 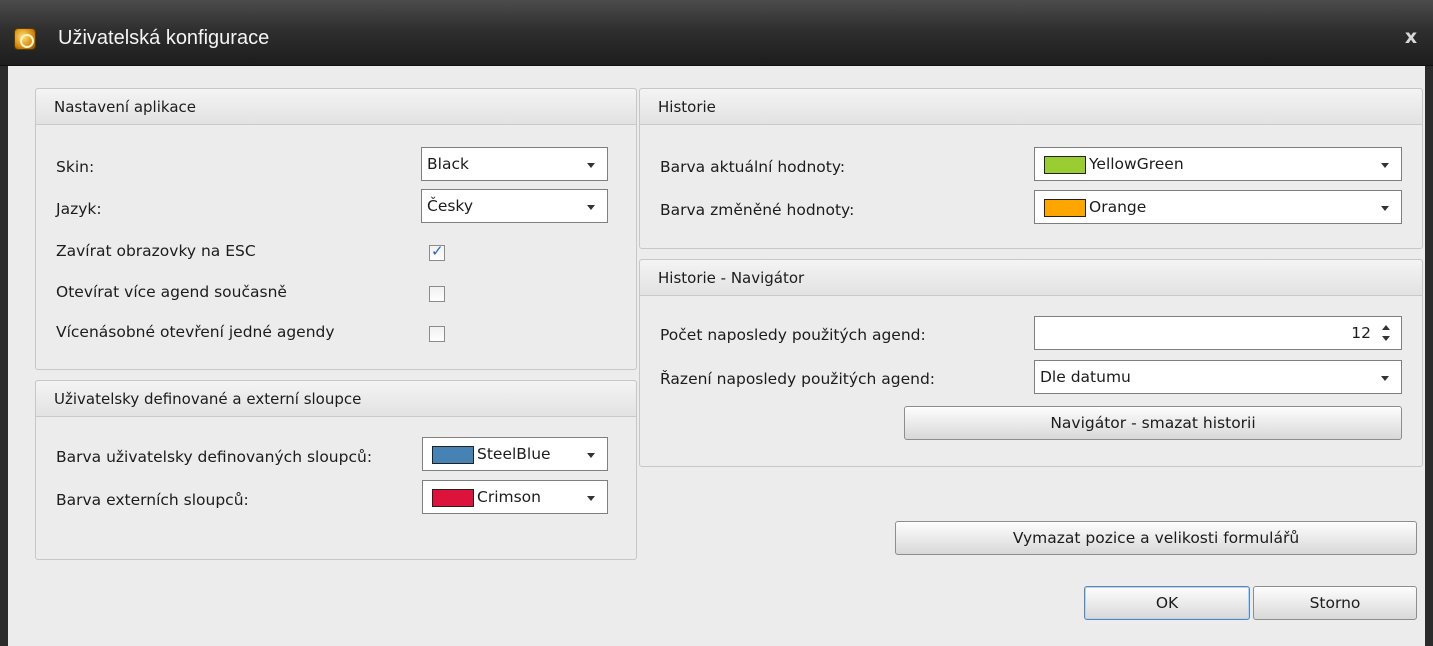 What do you see at coordinates (450, 206) in the screenshot?
I see `language-value: Česky` at bounding box center [450, 206].